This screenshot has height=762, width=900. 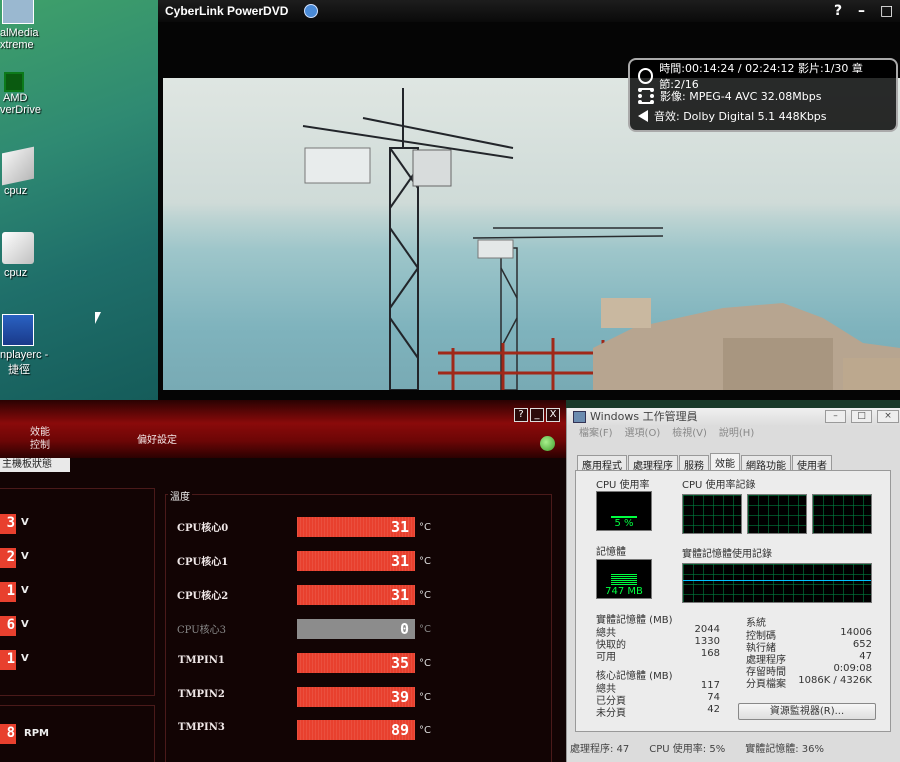 What do you see at coordinates (725, 461) in the screenshot?
I see `tab-performance: 效能` at bounding box center [725, 461].